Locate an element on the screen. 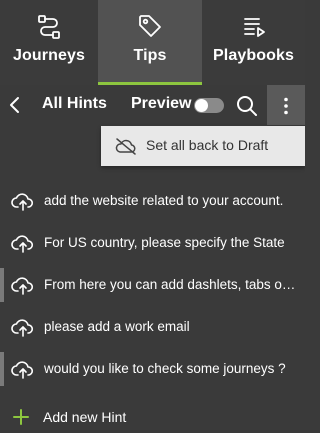 The image size is (320, 433). preview-toggle is located at coordinates (209, 105).